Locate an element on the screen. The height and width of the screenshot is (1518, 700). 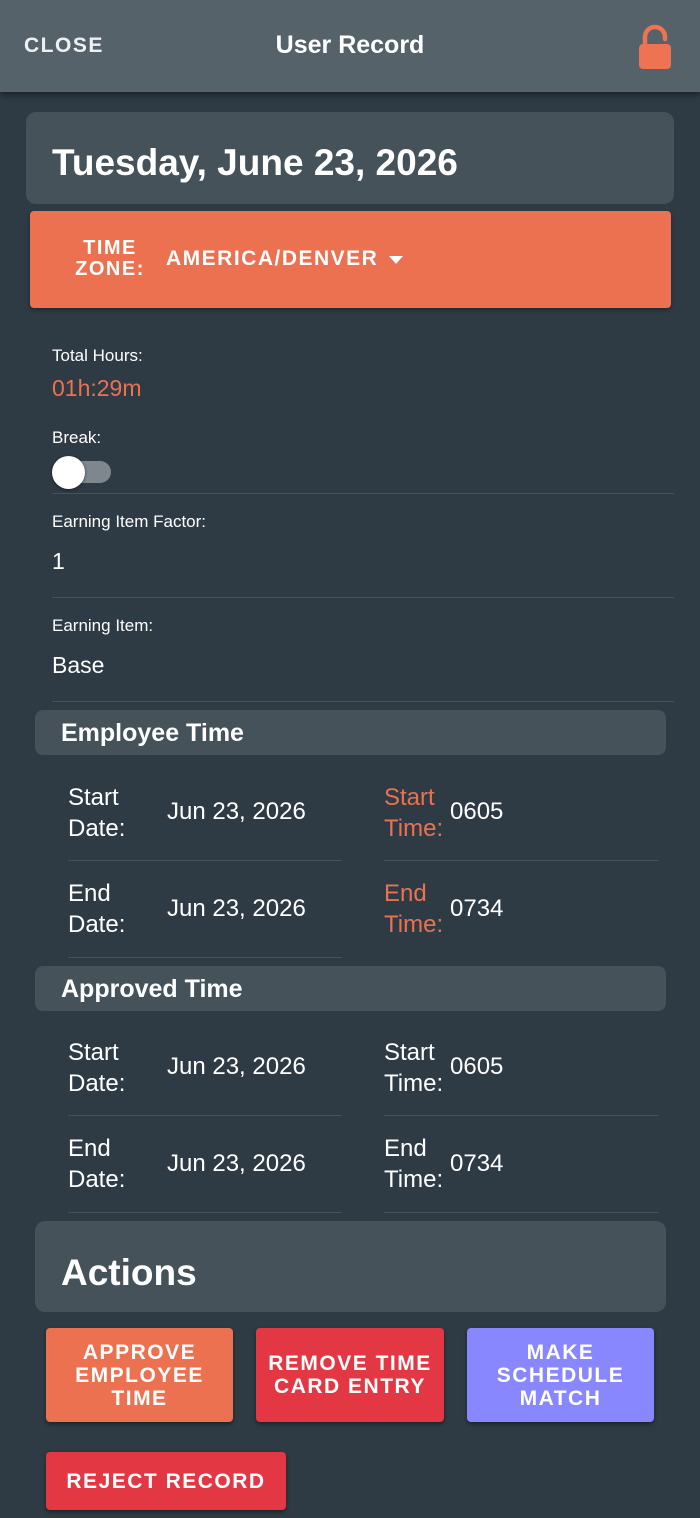
section-title: Approved Time is located at coordinates (152, 989).